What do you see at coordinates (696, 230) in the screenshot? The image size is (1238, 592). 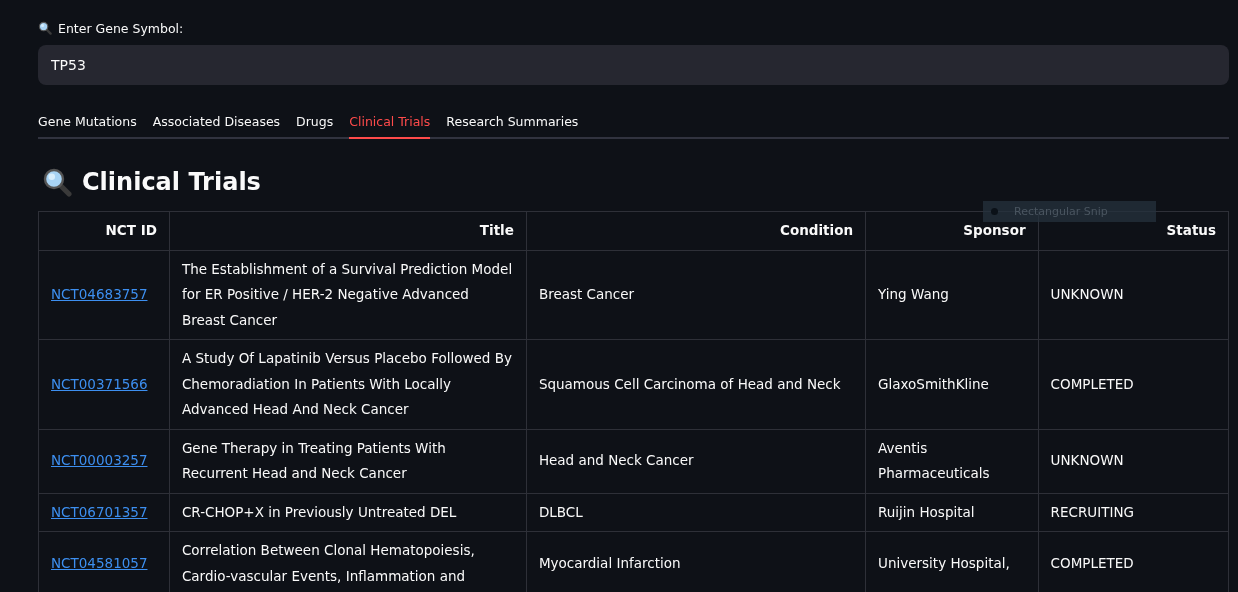 I see `column-header: Condition` at bounding box center [696, 230].